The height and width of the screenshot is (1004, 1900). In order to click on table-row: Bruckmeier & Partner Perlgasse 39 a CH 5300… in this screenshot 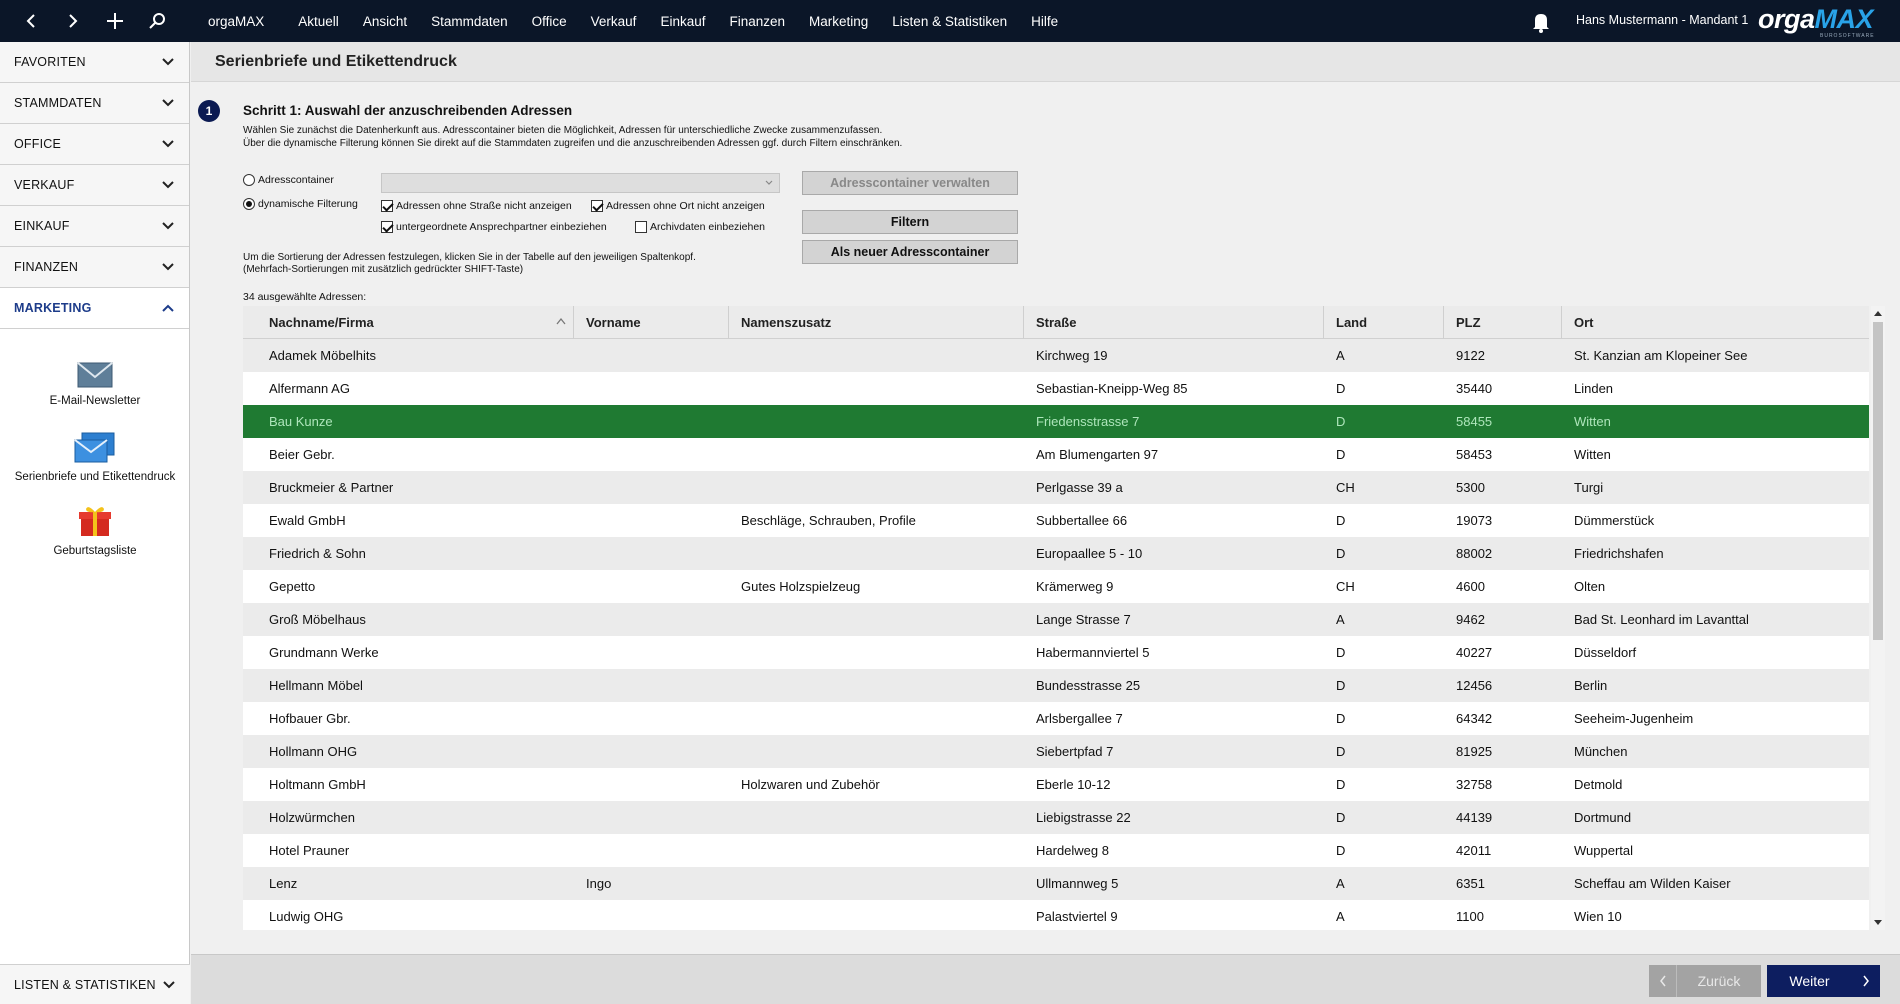, I will do `click(1056, 487)`.